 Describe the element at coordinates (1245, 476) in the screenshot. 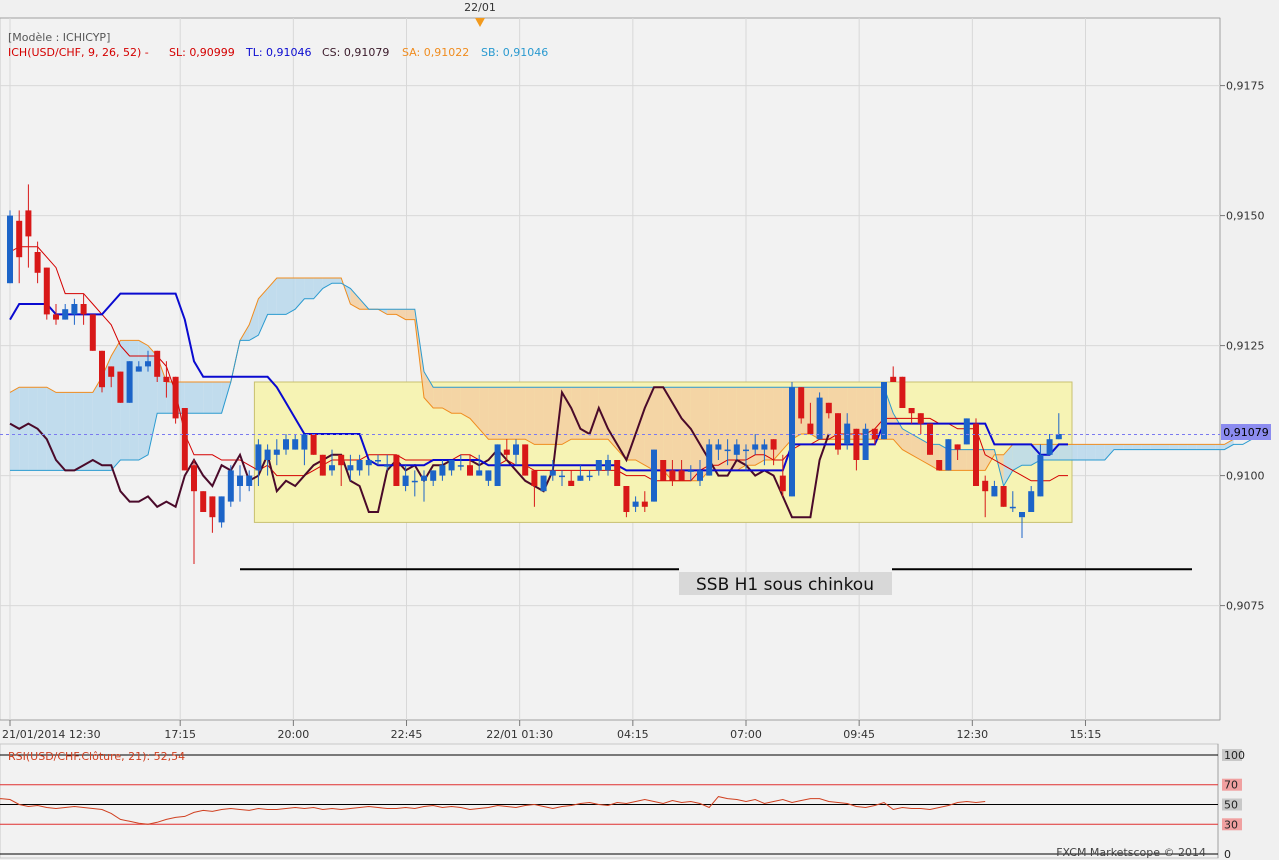

I see `price-tick-label: 0,9100` at that location.